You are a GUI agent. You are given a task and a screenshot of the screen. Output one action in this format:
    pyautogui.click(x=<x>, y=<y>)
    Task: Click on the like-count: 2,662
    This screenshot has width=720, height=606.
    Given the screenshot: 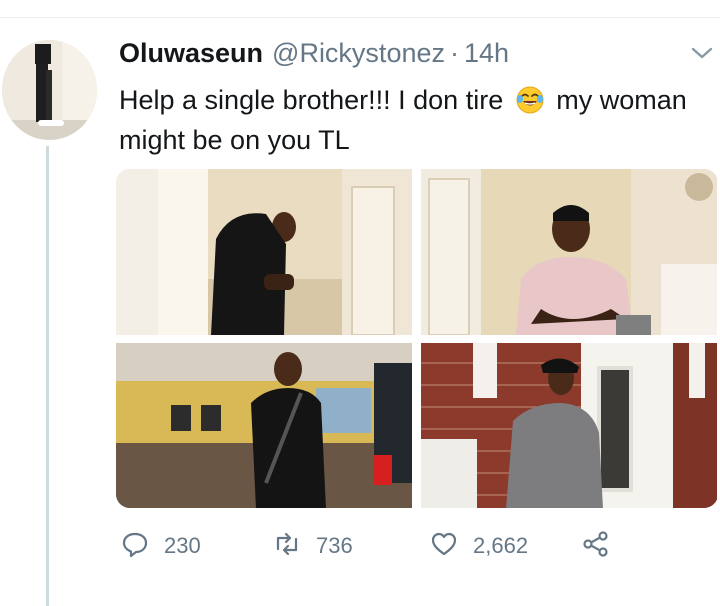 What is the action you would take?
    pyautogui.click(x=501, y=545)
    